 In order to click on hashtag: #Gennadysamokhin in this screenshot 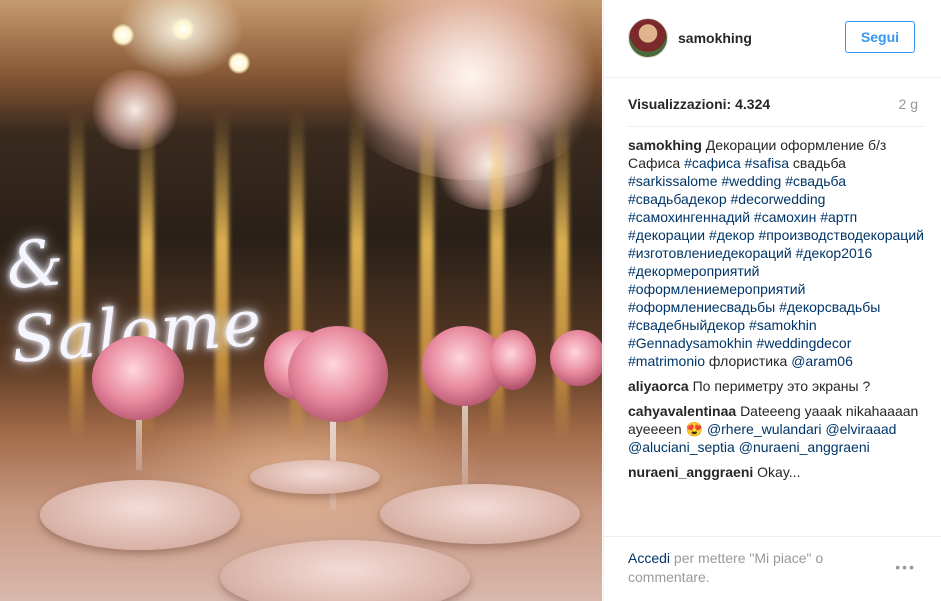, I will do `click(690, 343)`.